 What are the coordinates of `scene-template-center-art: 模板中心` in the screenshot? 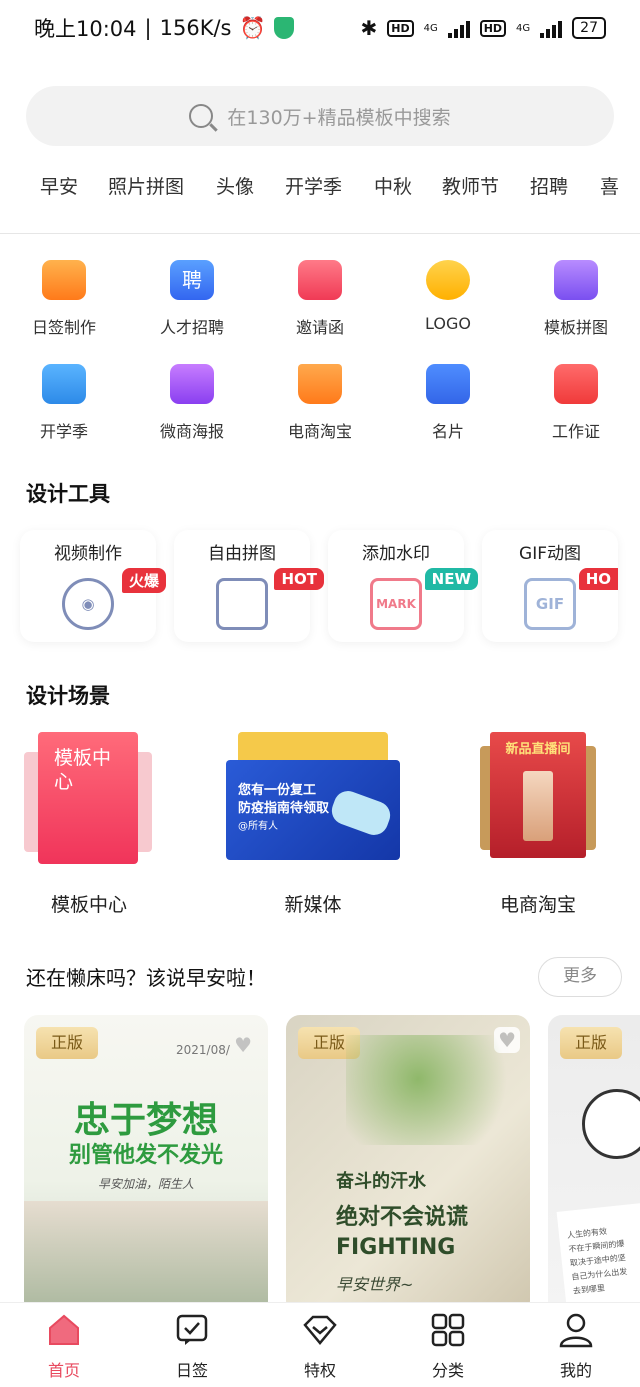 It's located at (89, 799).